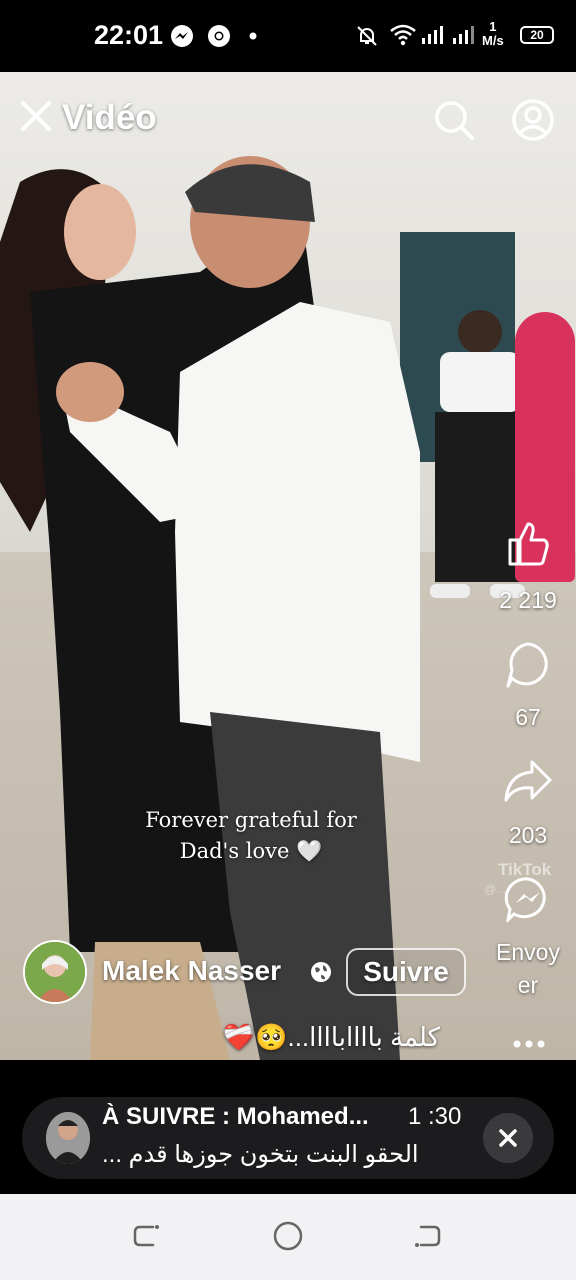 This screenshot has width=576, height=1280. What do you see at coordinates (146, 1236) in the screenshot?
I see `recents-icon` at bounding box center [146, 1236].